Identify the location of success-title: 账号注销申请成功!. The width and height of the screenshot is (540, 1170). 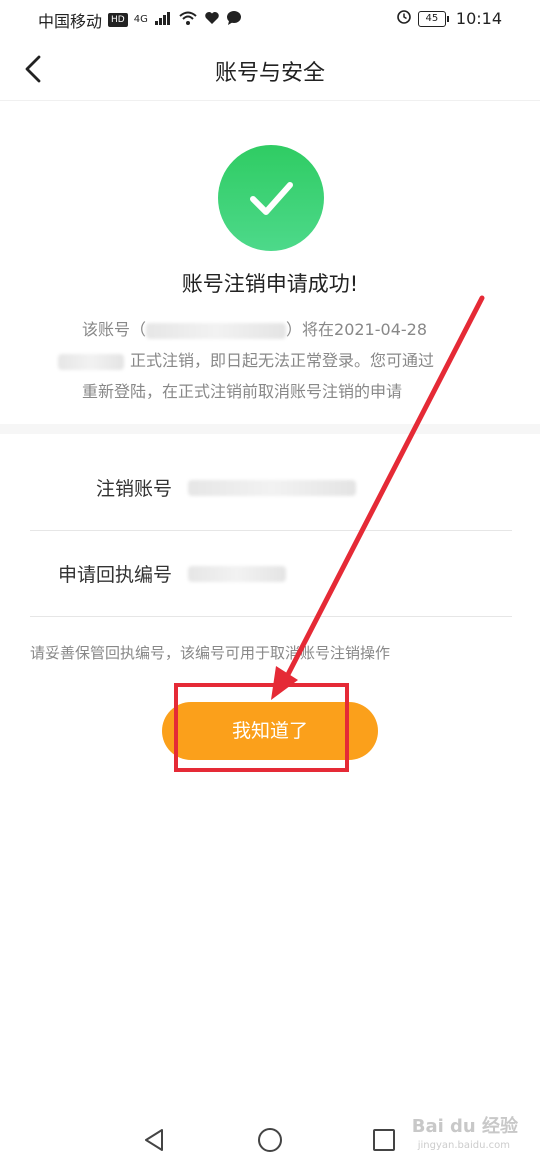
(270, 284).